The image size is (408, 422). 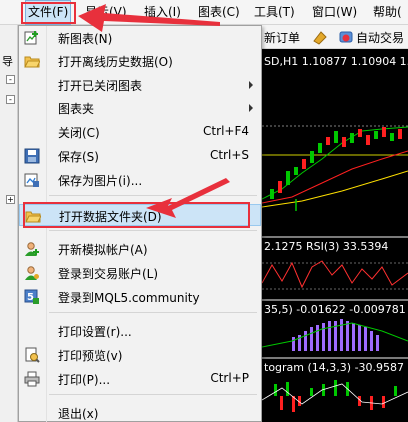 I want to click on histogram-plot, so click(x=335, y=396).